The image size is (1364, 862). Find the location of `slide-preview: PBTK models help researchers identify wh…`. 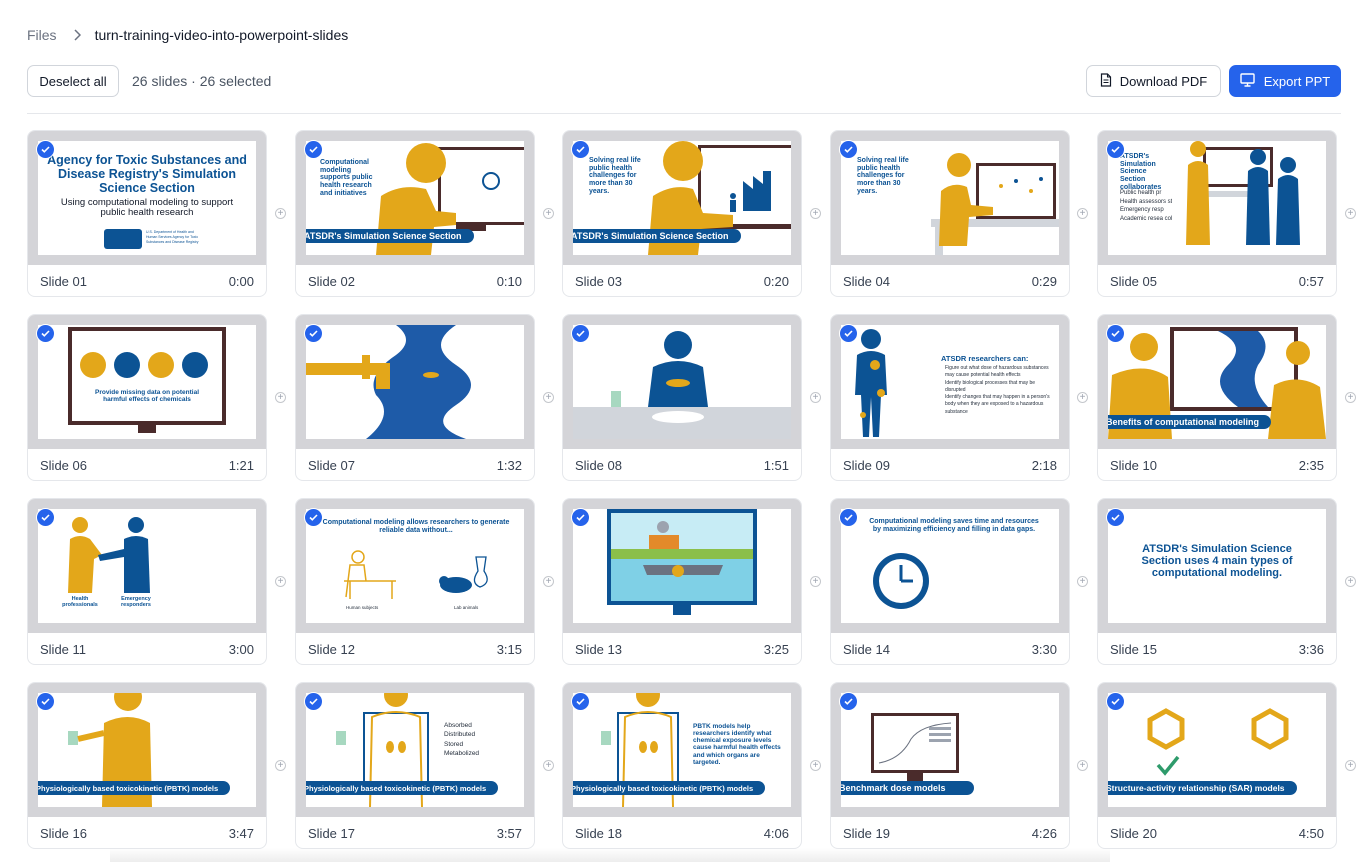

slide-preview: PBTK models help researchers identify wh… is located at coordinates (682, 750).